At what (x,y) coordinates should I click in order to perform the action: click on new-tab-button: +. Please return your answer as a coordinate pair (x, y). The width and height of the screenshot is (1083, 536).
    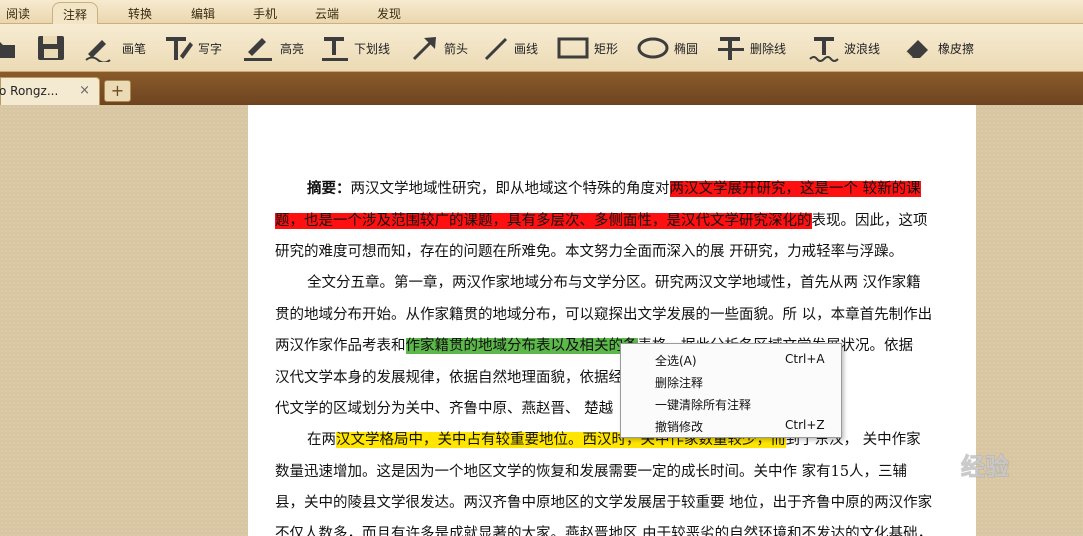
    Looking at the image, I should click on (117, 91).